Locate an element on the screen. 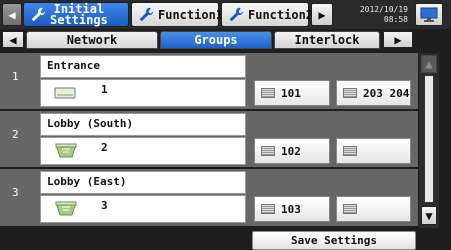  monitor-button is located at coordinates (429, 14).